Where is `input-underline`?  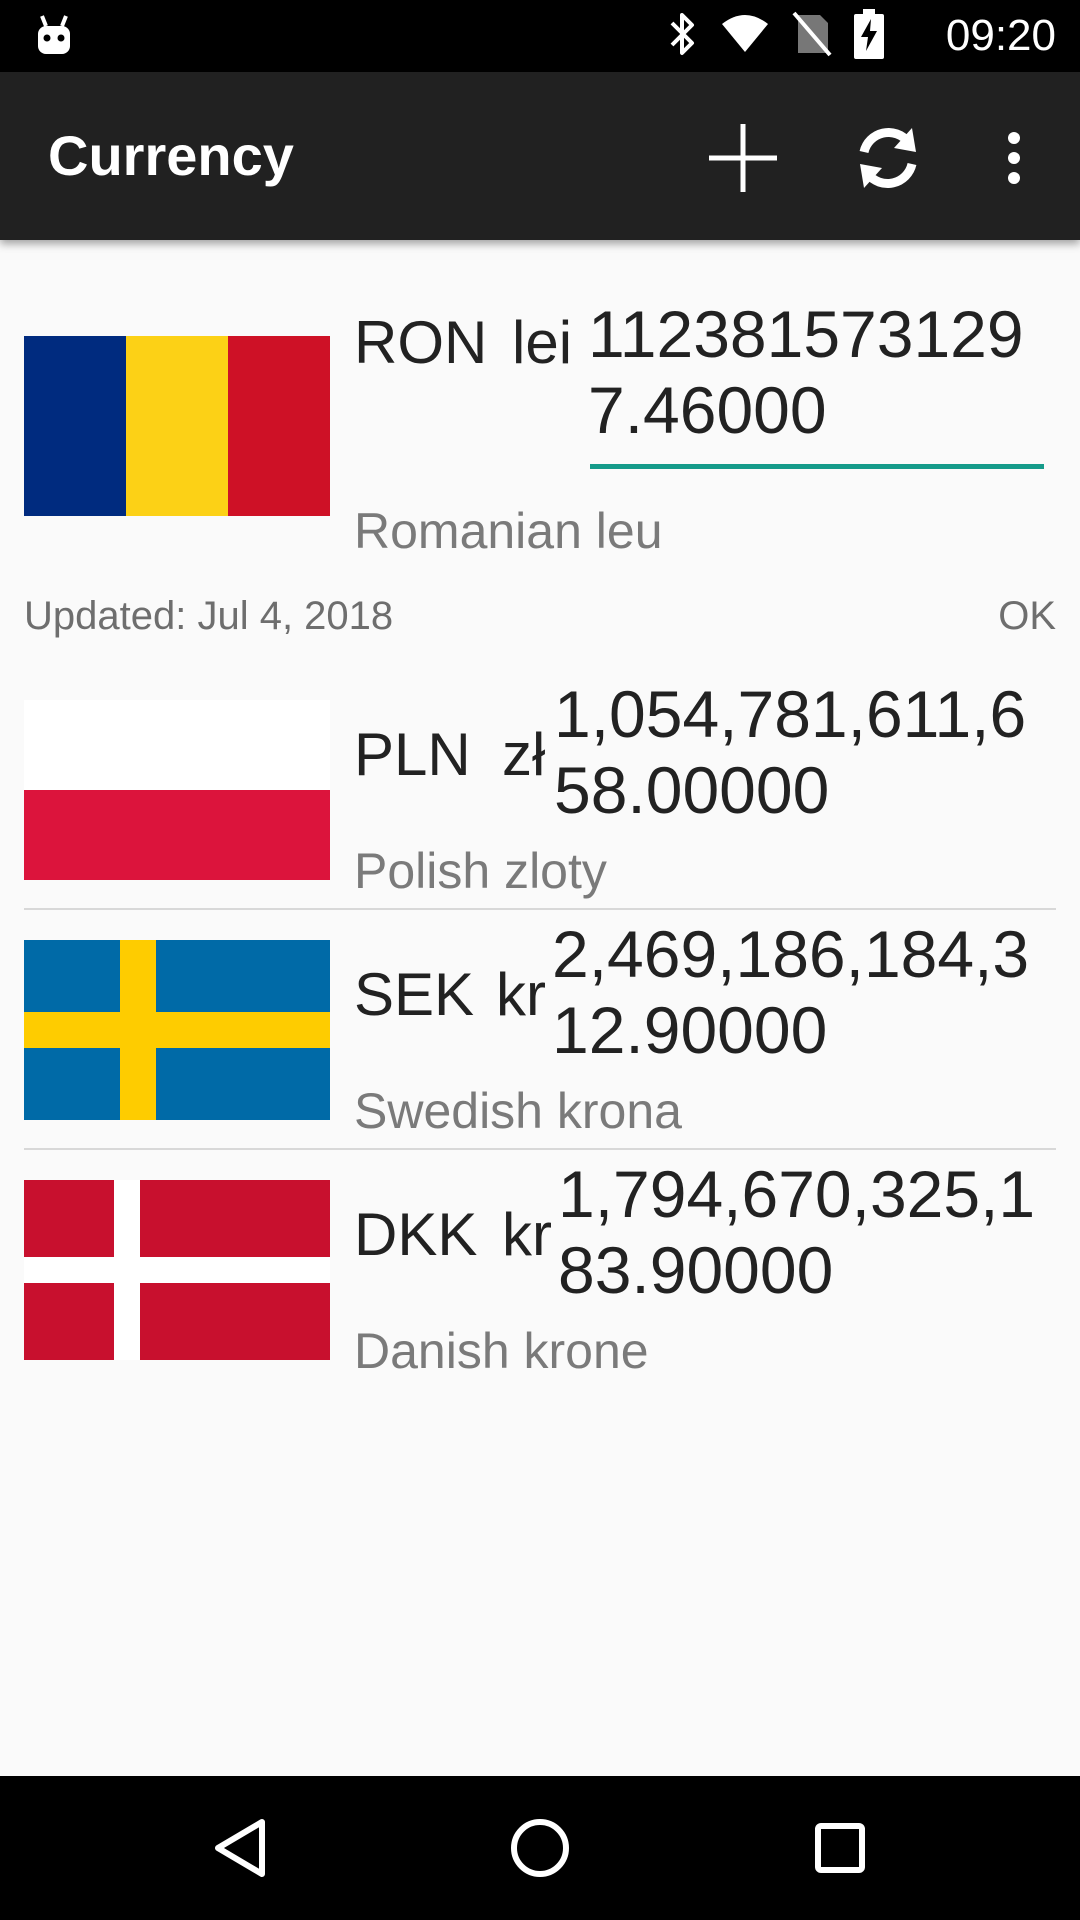 input-underline is located at coordinates (817, 466).